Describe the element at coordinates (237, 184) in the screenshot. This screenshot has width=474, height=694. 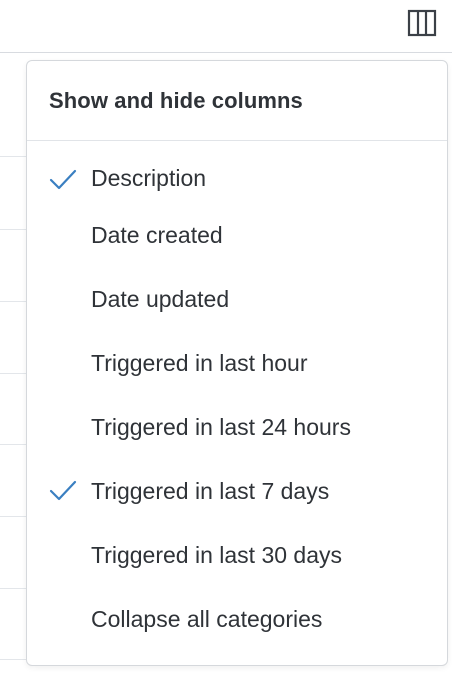
I see `column-option-description: Description` at that location.